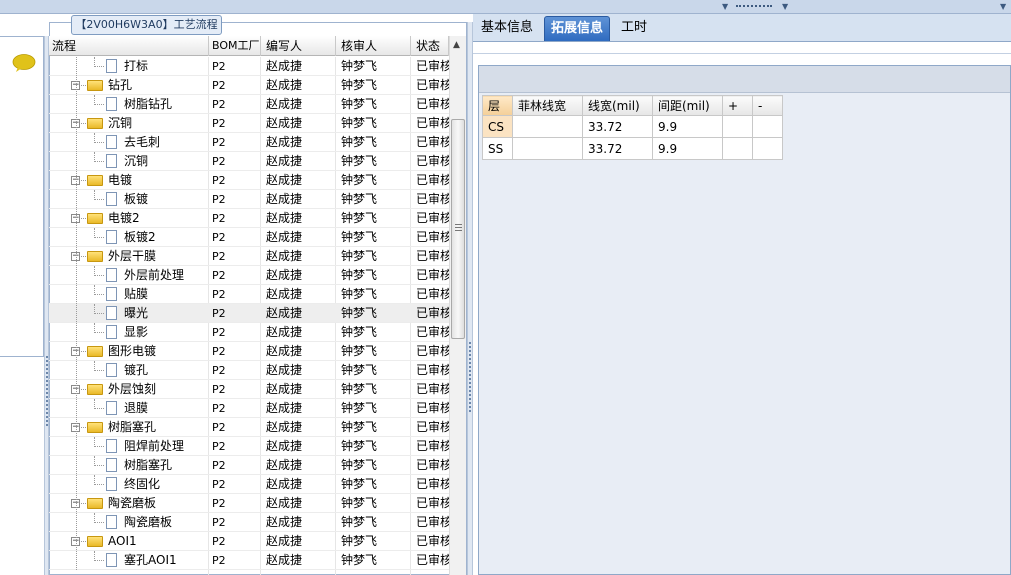 The height and width of the screenshot is (575, 1011). Describe the element at coordinates (249, 560) in the screenshot. I see `tree-item-row: 塞孔AOI1 P2 赵成捷 钟梦飞 已审核` at that location.